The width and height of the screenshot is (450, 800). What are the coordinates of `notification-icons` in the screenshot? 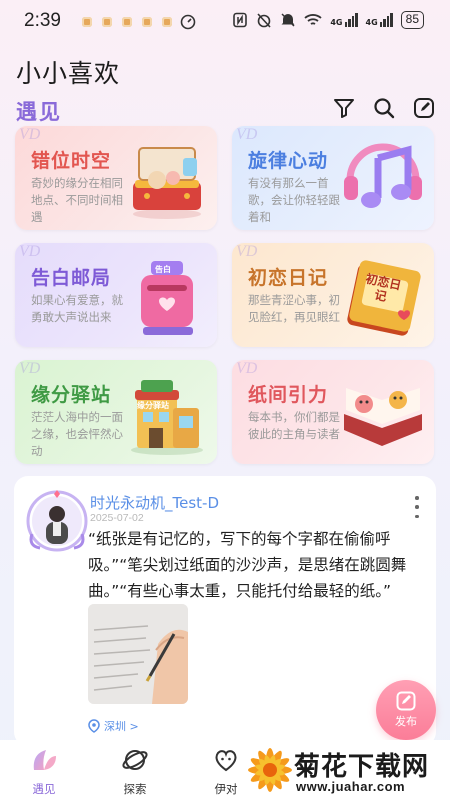 It's located at (139, 22).